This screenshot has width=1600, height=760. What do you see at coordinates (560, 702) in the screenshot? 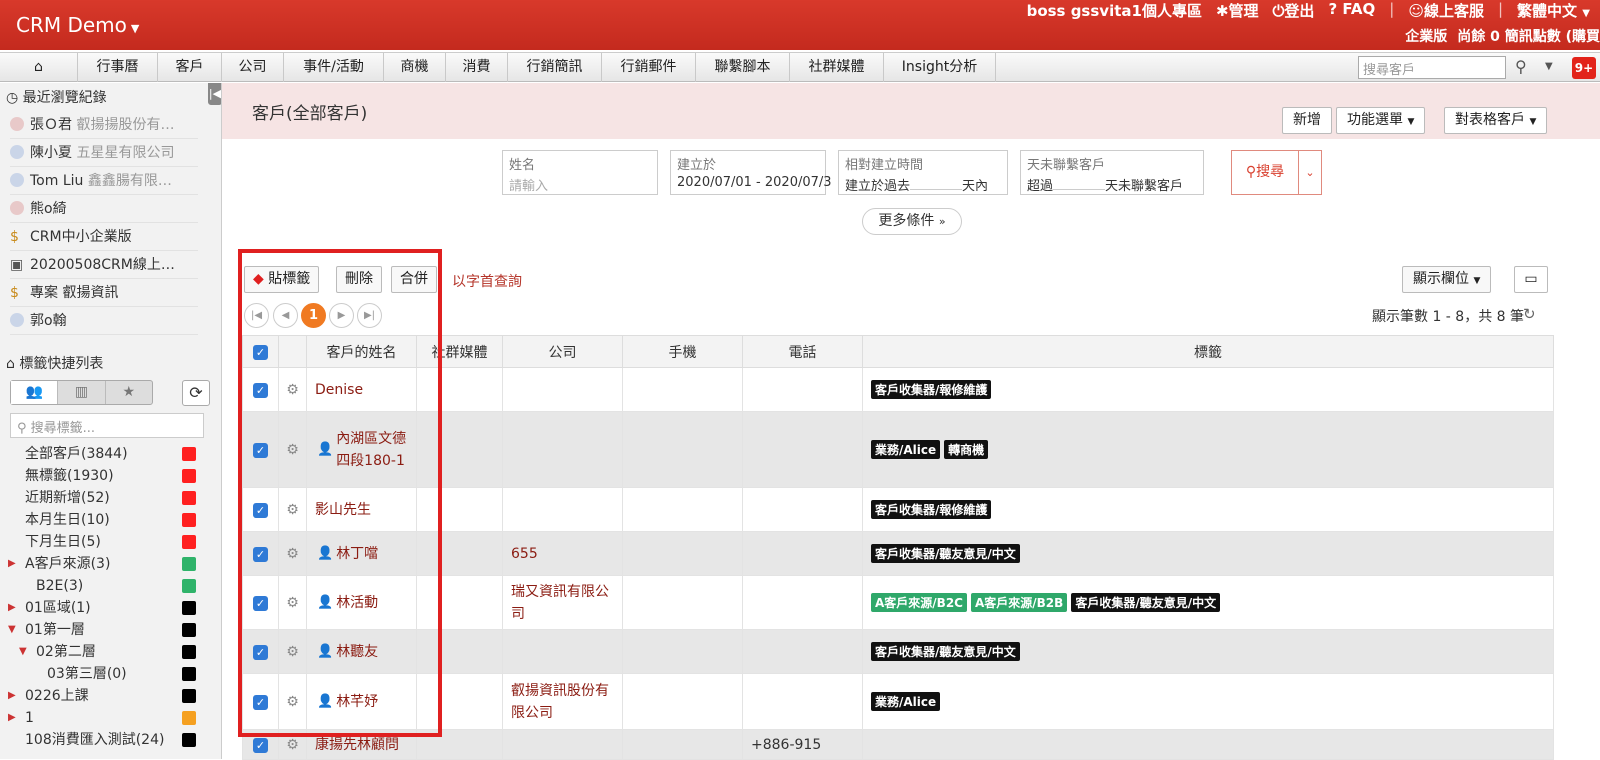
I see `company-link: 叡揚資訊股份有限公司` at bounding box center [560, 702].